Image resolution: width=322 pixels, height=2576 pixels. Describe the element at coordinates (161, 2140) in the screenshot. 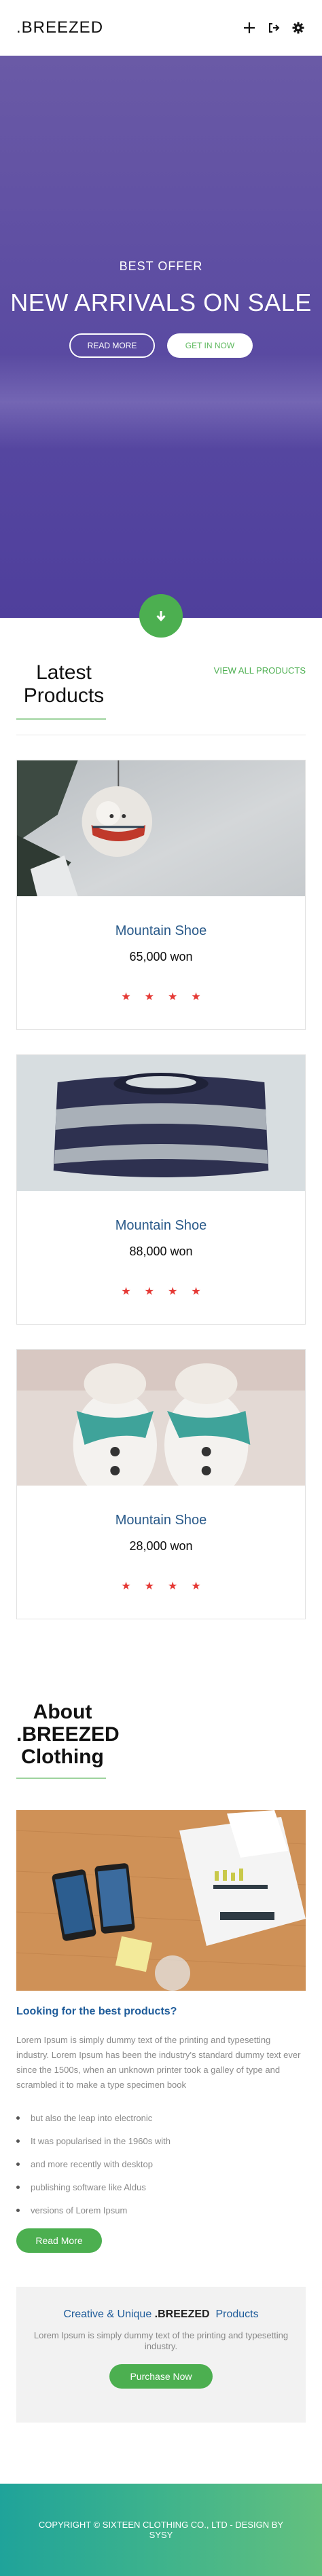

I see `list-item: It was popularised in the 1960s with` at that location.